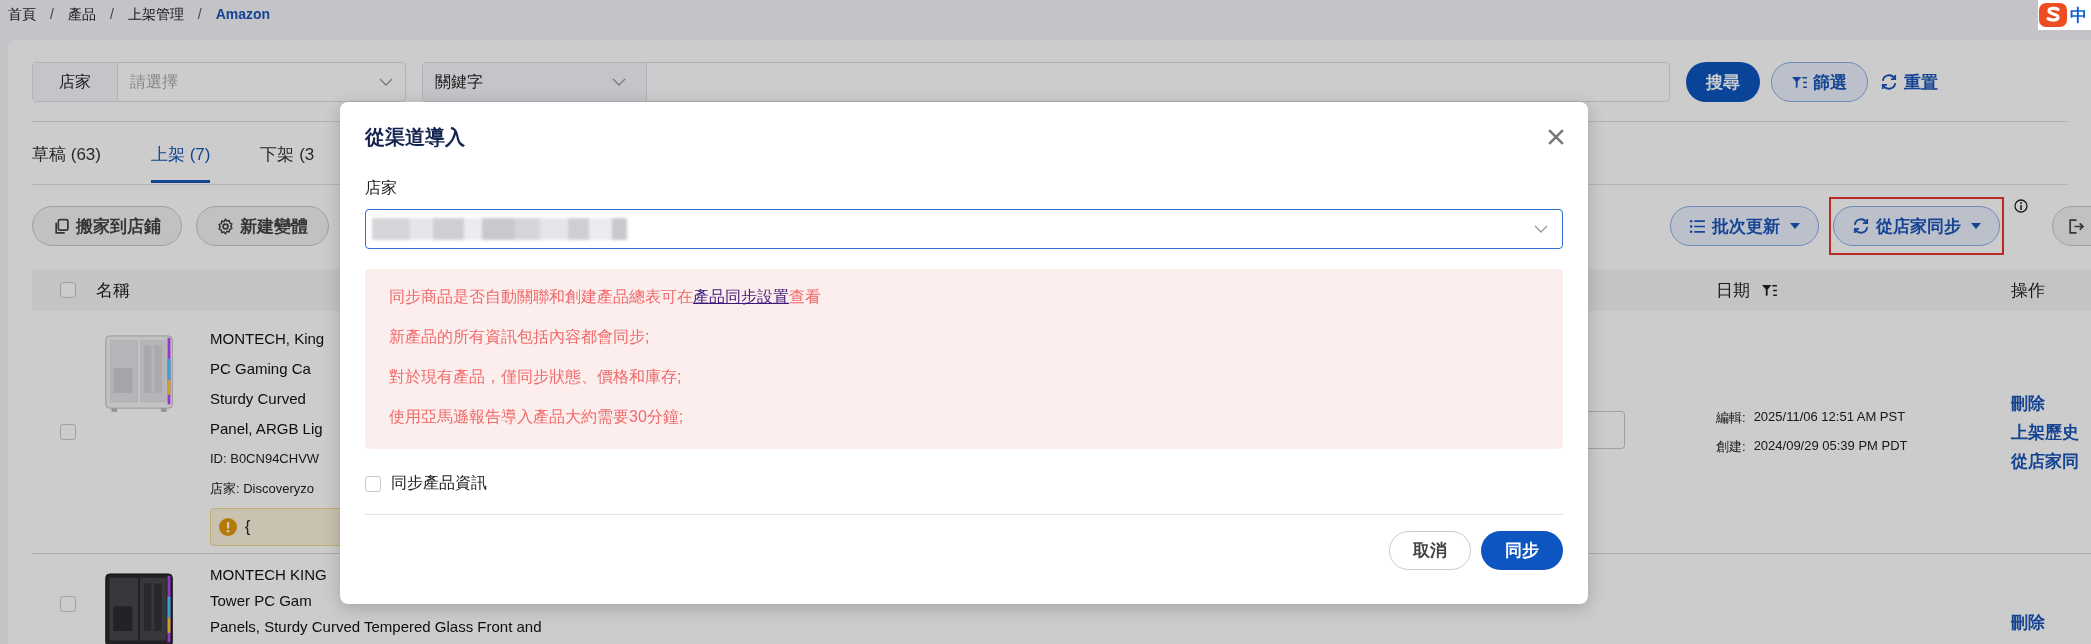 This screenshot has height=644, width=2091. I want to click on product-title: MONTECH, King PC Gaming Ca Sturdy Curved Panel, ARGB Lig, so click(267, 384).